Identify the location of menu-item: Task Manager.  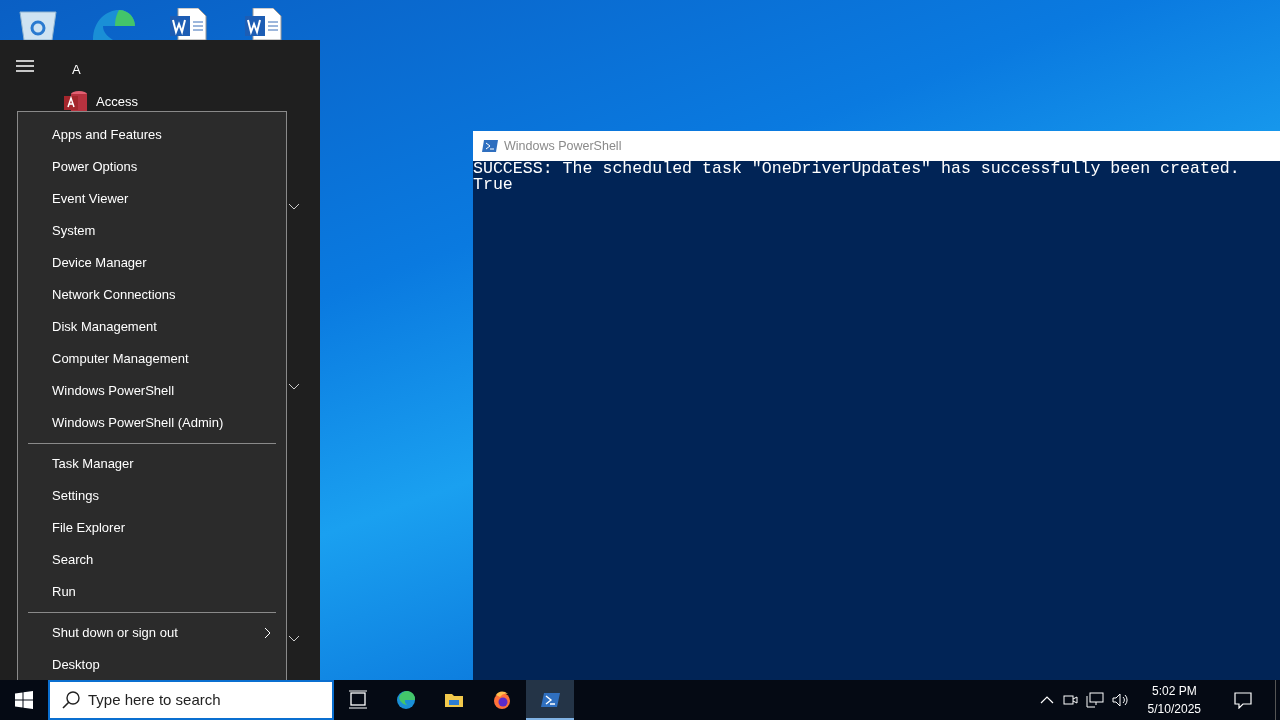
(152, 464).